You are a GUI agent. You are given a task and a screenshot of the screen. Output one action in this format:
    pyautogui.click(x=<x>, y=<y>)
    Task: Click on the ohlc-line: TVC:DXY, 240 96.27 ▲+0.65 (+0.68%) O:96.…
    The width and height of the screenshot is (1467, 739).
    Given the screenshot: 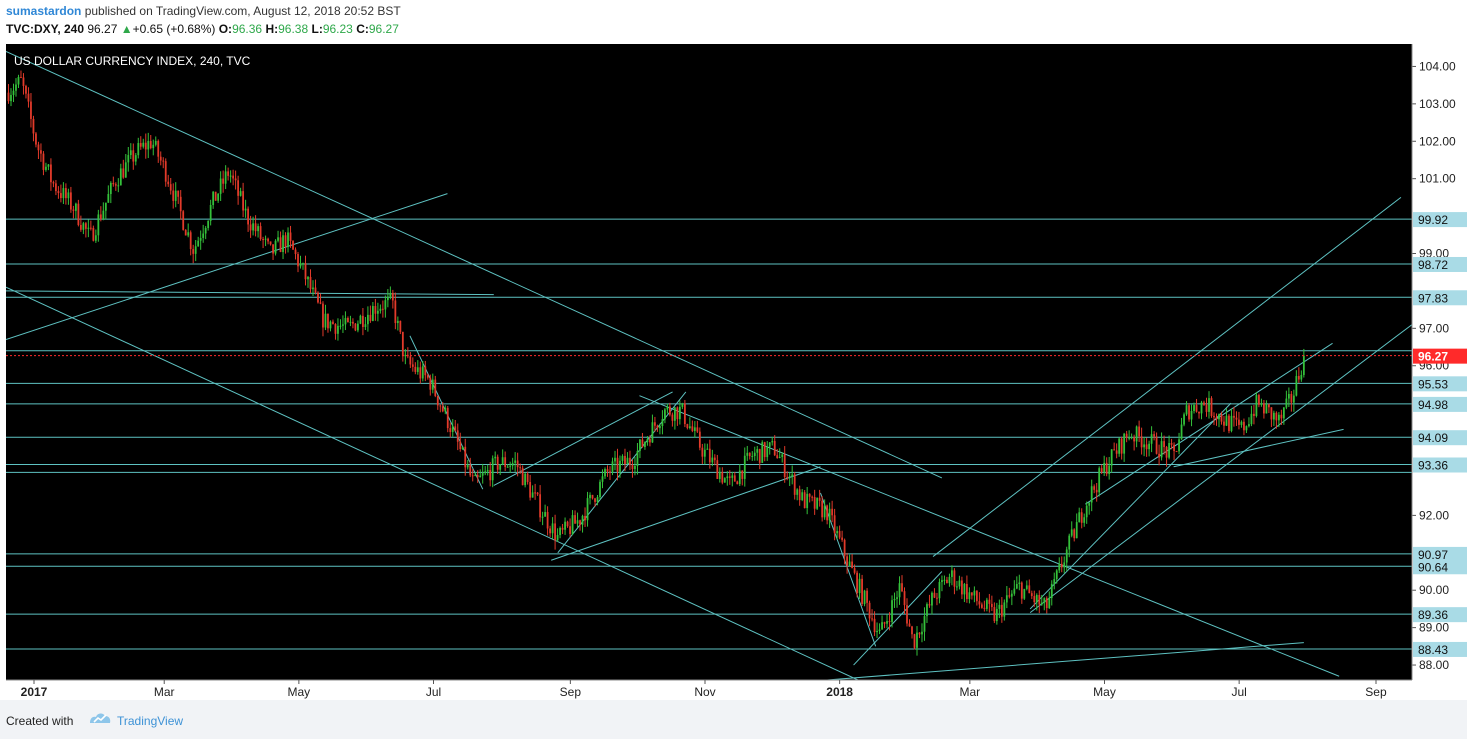 What is the action you would take?
    pyautogui.click(x=202, y=29)
    